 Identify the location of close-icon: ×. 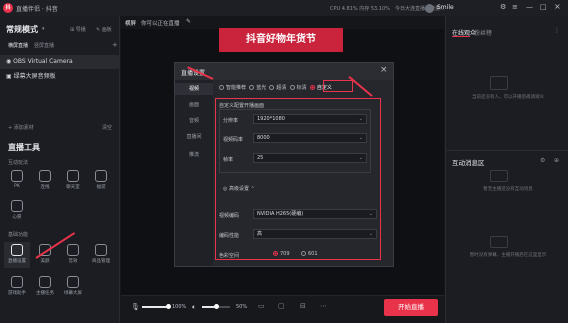
(557, 6).